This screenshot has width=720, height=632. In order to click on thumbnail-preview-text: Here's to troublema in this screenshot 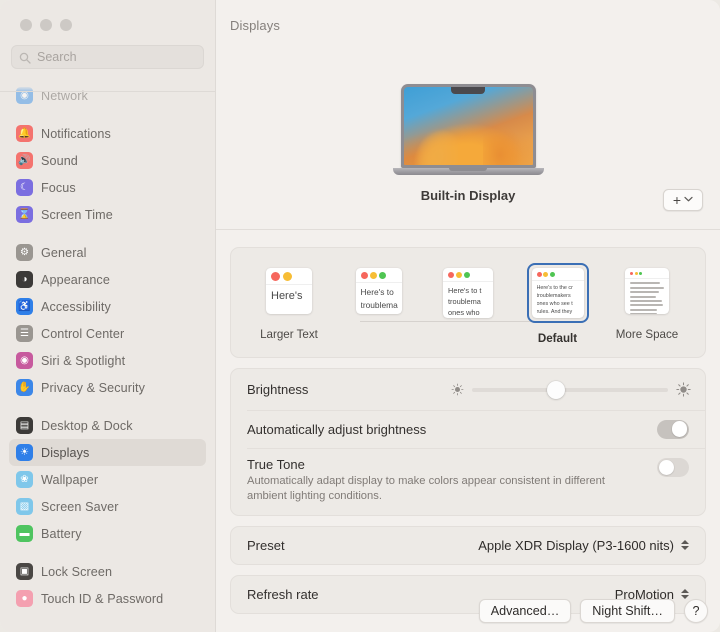, I will do `click(379, 297)`.